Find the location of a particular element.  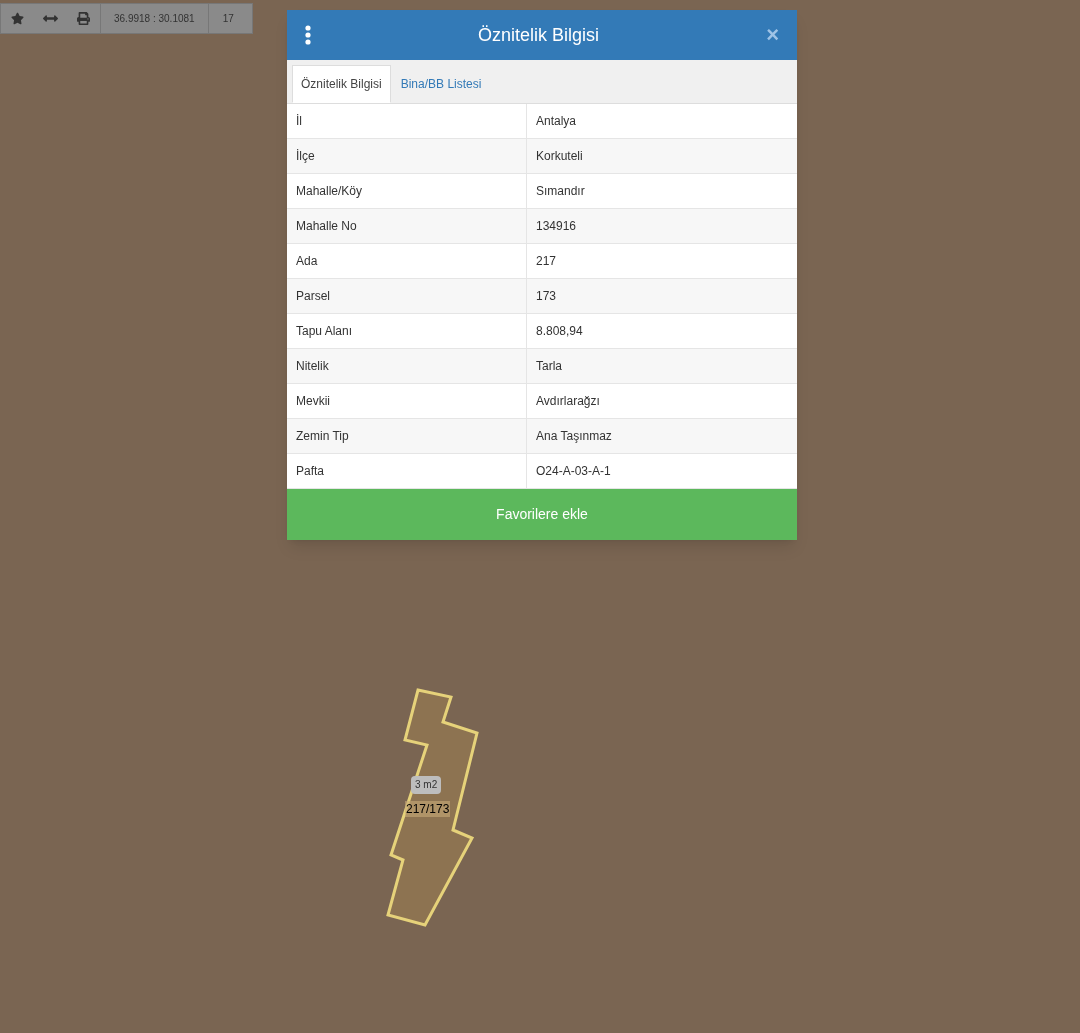

attribute-value: O24-A-03-A-1 is located at coordinates (573, 471).